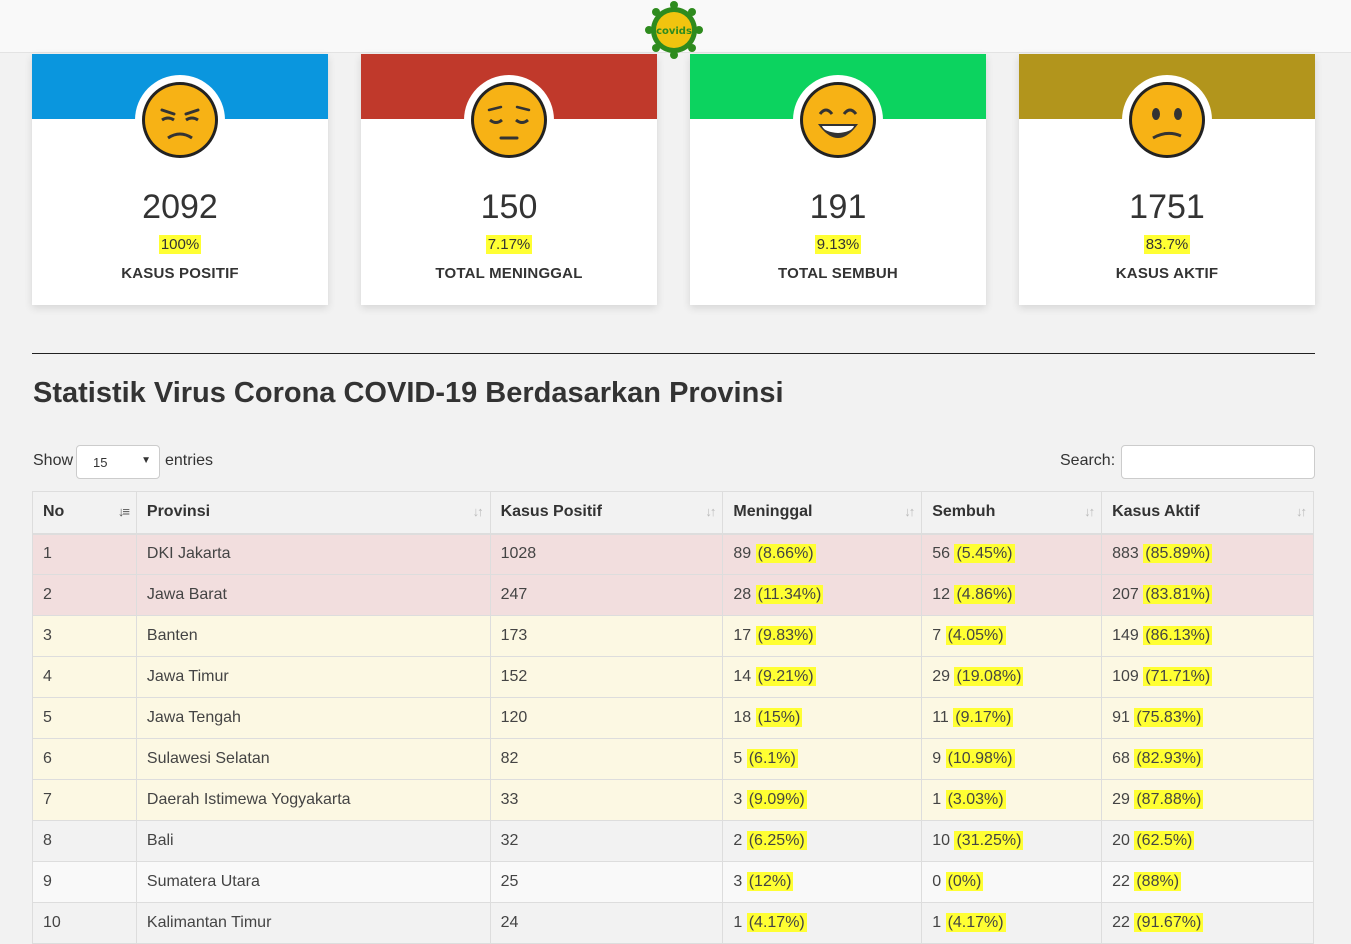 The image size is (1351, 944). I want to click on cell-provinsi: Banten, so click(313, 636).